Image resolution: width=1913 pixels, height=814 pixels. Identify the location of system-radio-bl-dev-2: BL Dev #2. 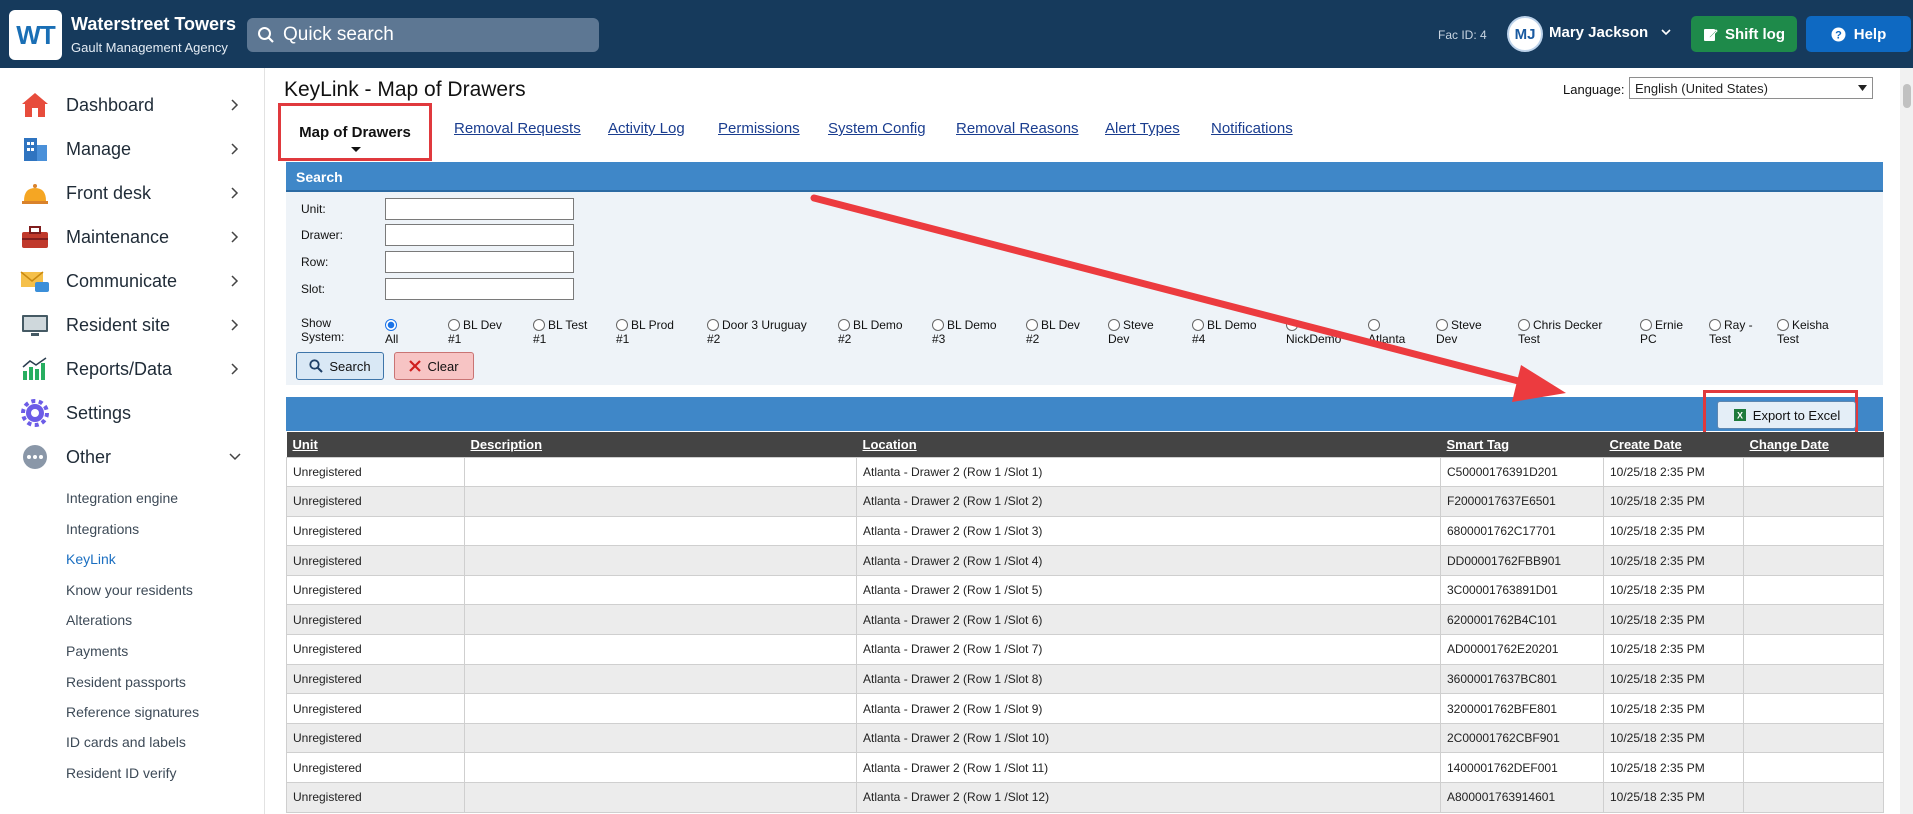
(1053, 332).